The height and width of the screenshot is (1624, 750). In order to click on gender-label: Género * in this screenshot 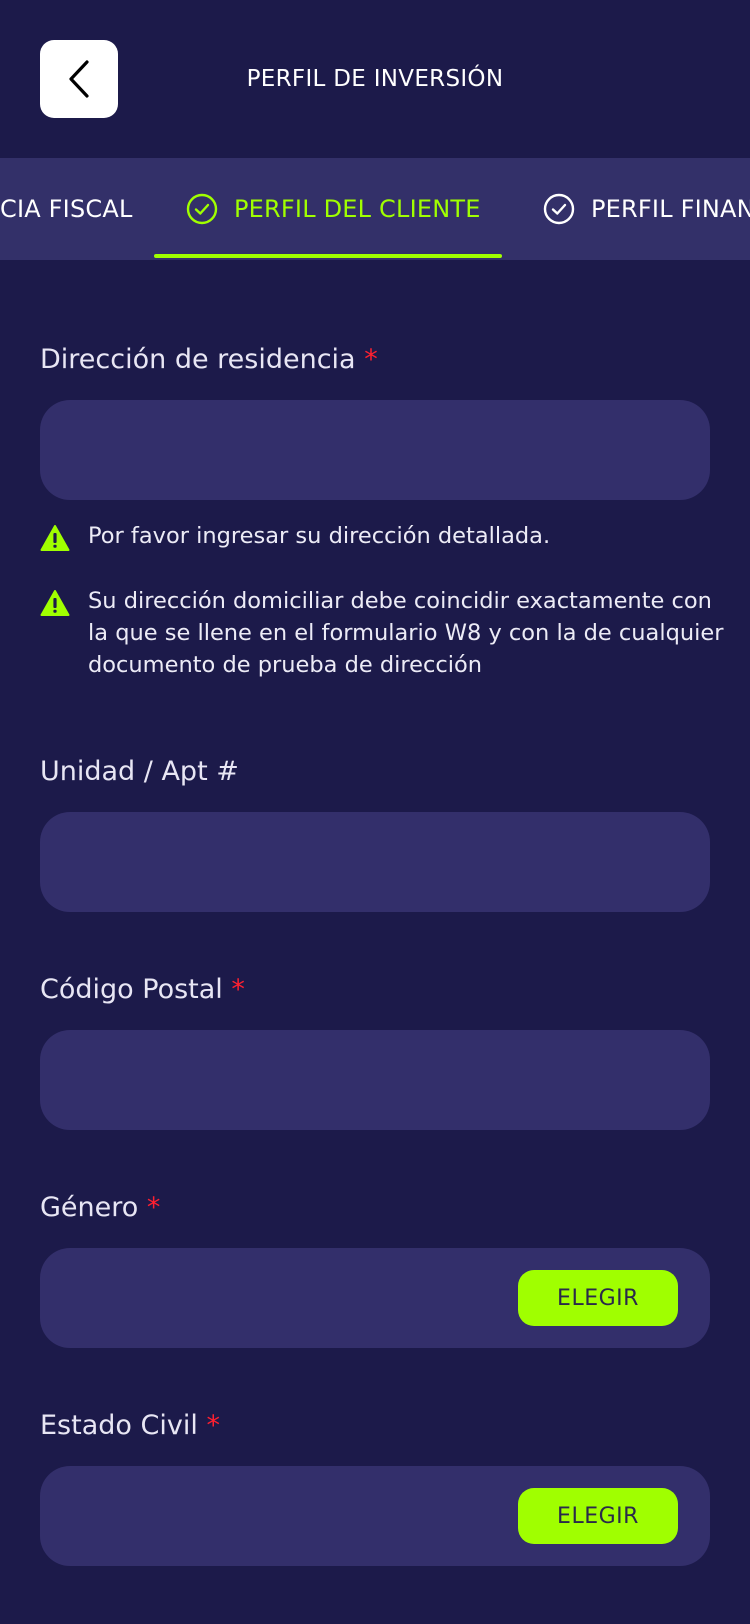, I will do `click(100, 1207)`.